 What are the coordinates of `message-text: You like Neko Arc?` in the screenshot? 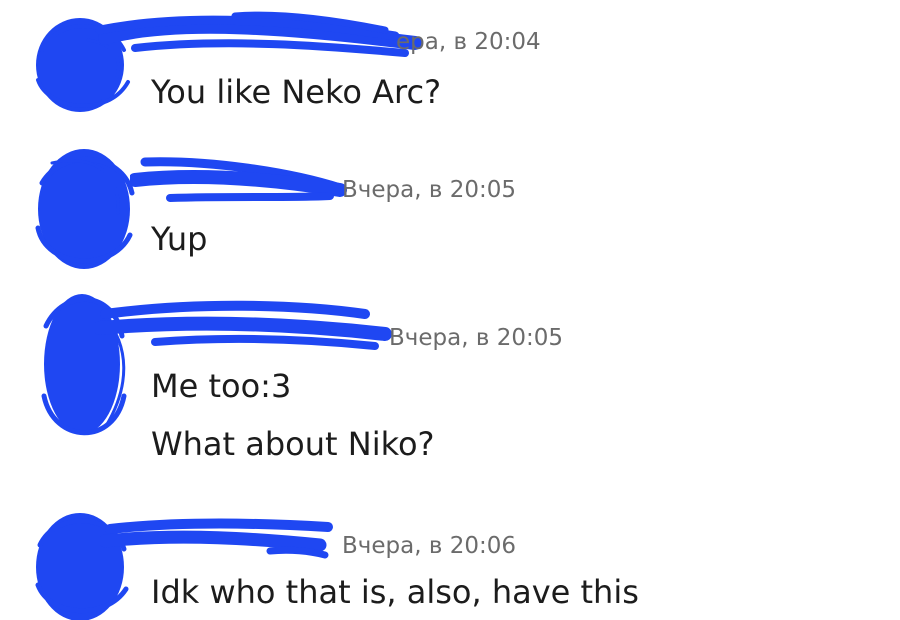 It's located at (296, 92).